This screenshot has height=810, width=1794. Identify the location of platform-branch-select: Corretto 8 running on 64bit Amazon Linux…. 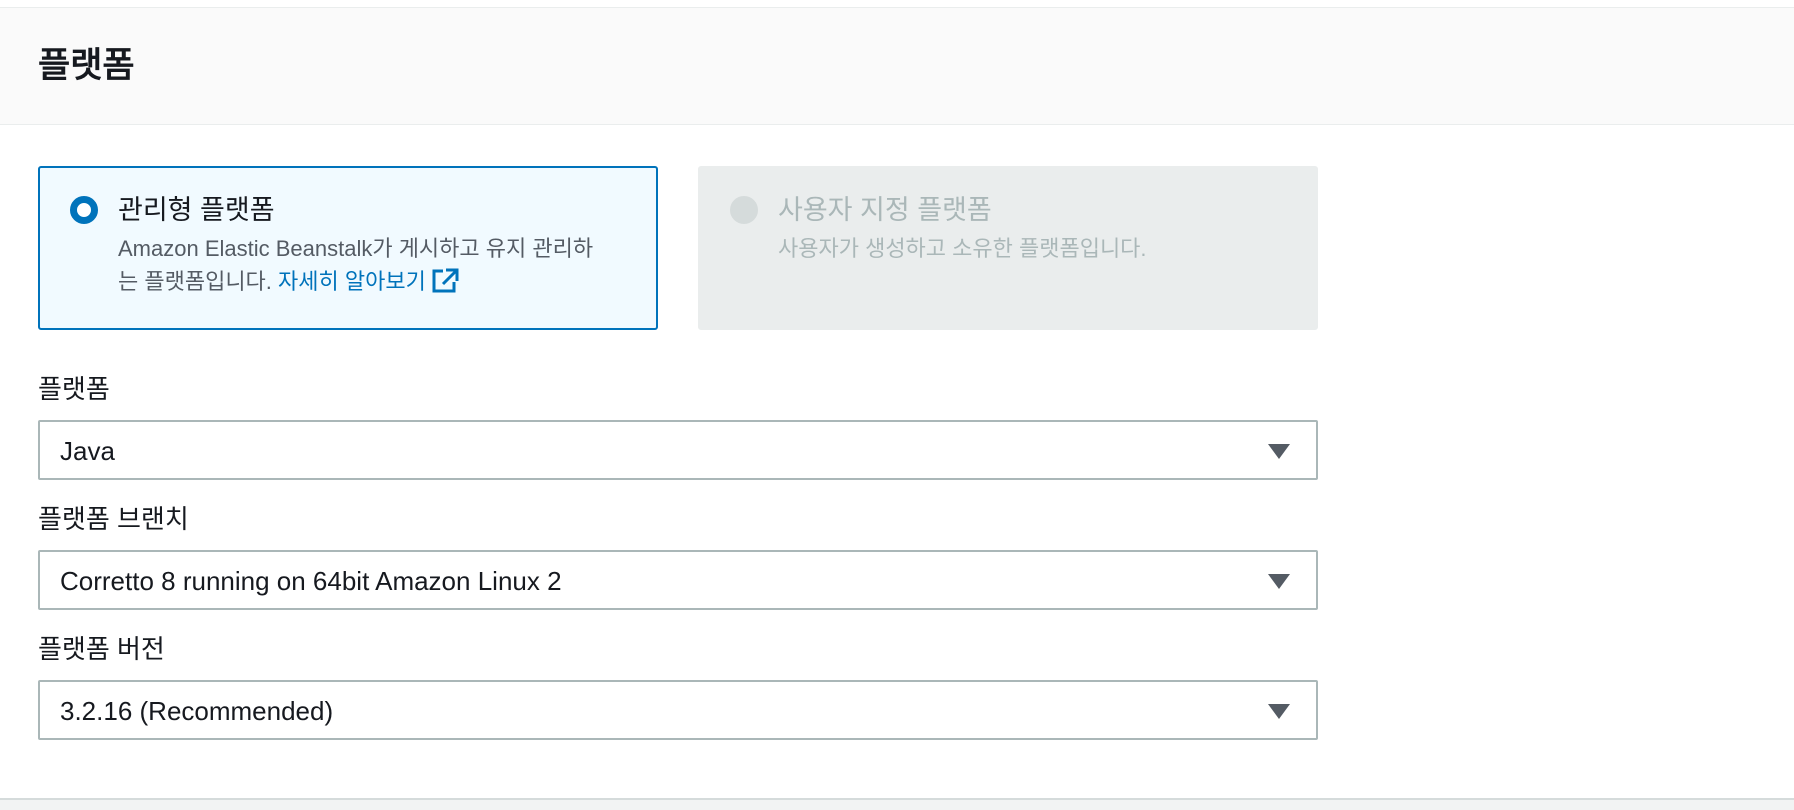
(678, 580).